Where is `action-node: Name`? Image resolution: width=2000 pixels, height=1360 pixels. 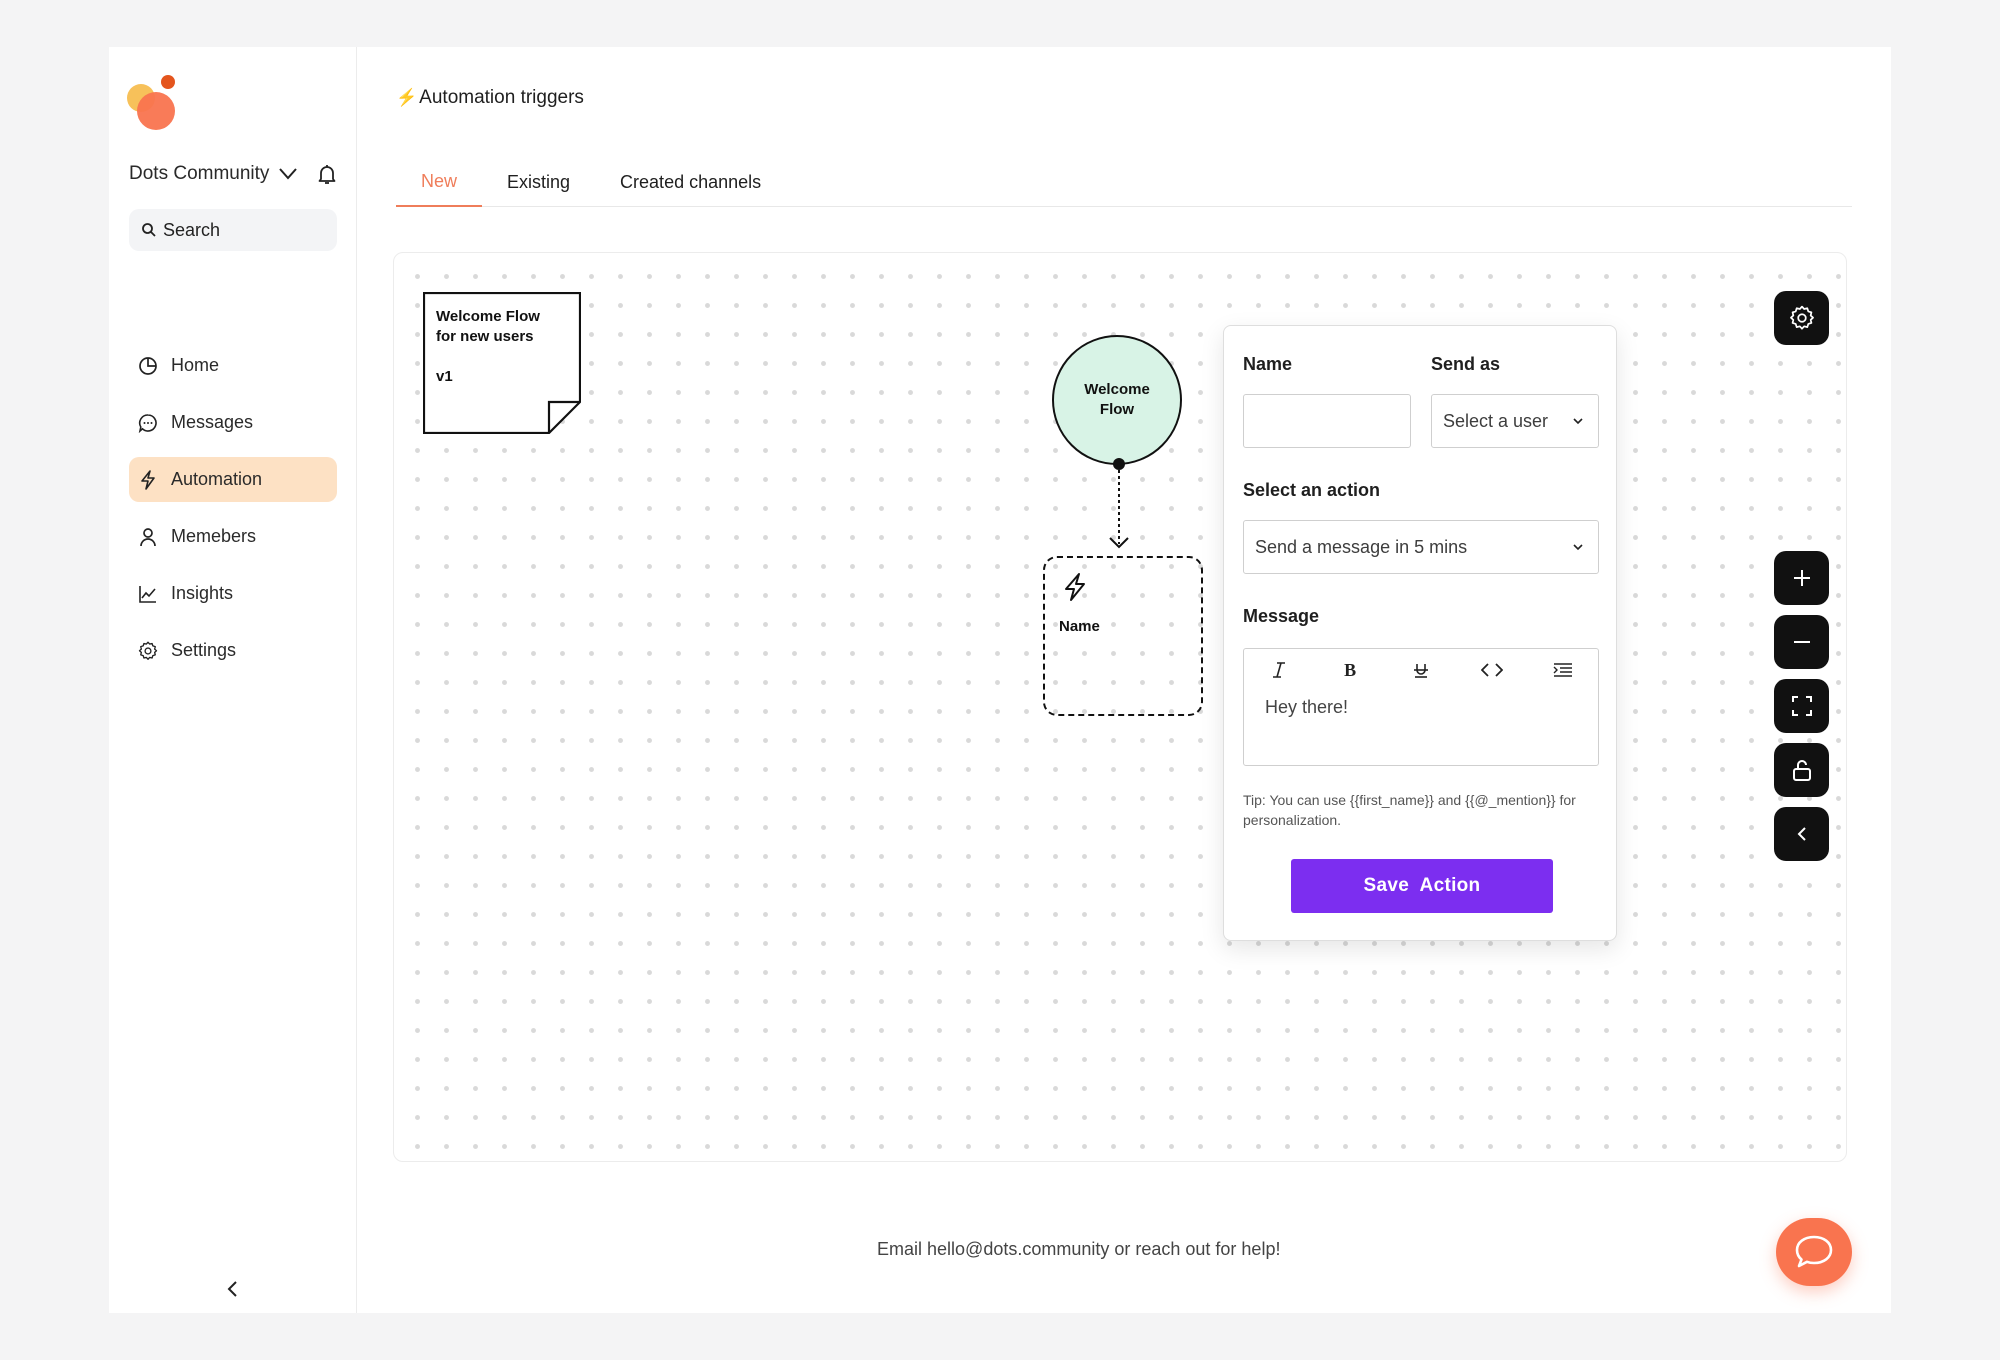
action-node: Name is located at coordinates (1123, 636).